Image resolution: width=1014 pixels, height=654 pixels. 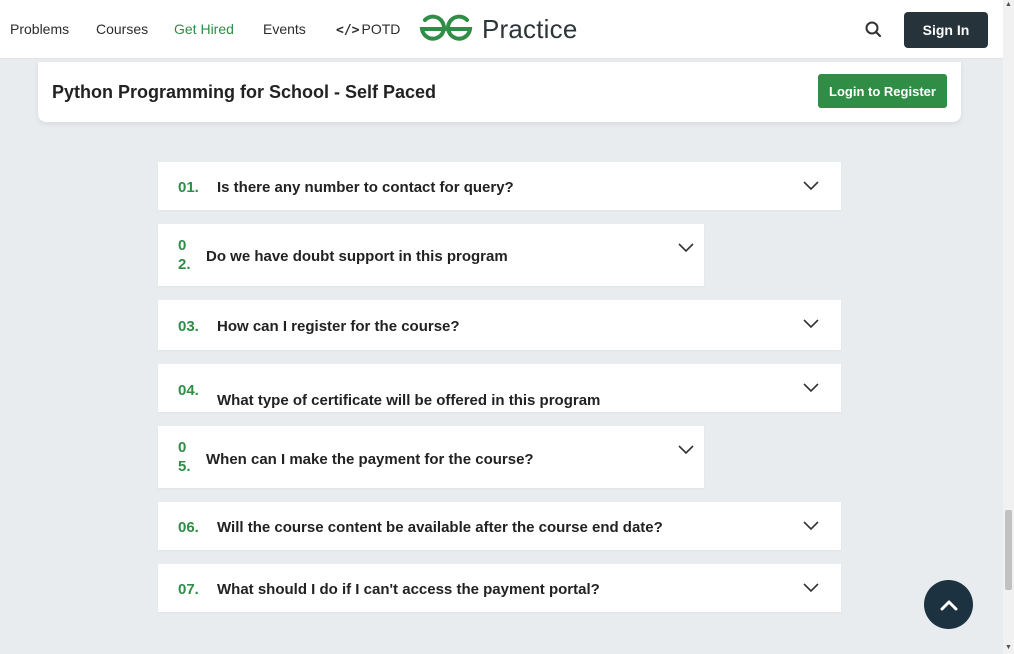 What do you see at coordinates (1008, 5) in the screenshot?
I see `scroll-up-arrow-icon: ▲` at bounding box center [1008, 5].